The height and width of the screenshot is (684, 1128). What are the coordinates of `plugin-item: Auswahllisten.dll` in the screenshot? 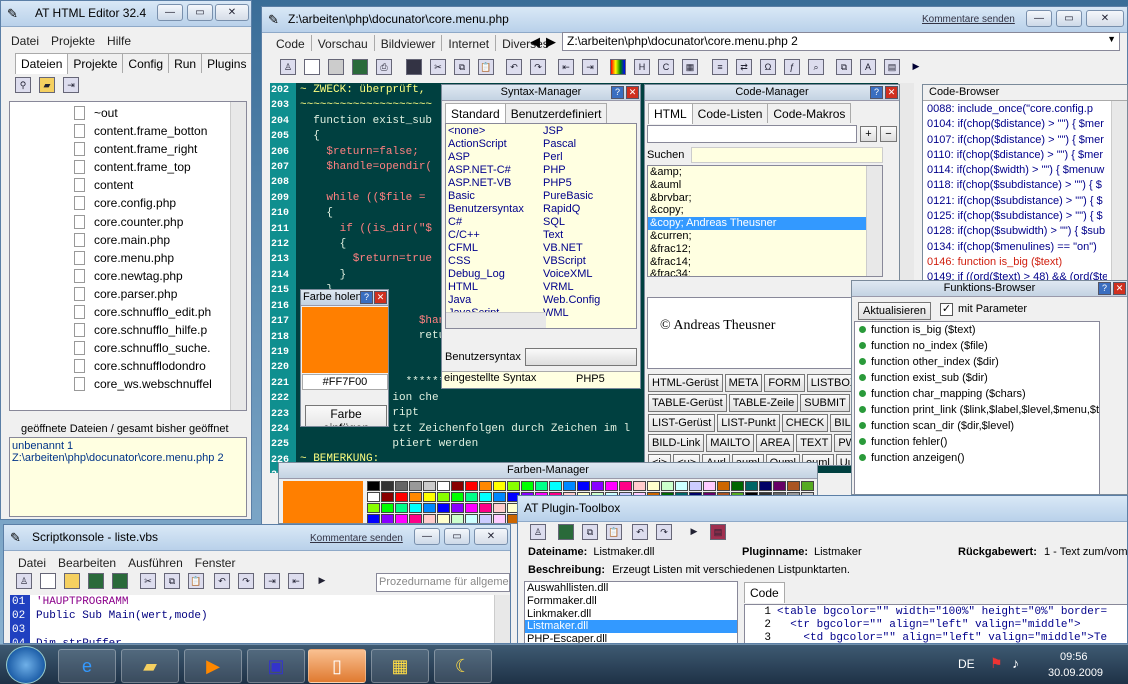 It's located at (631, 588).